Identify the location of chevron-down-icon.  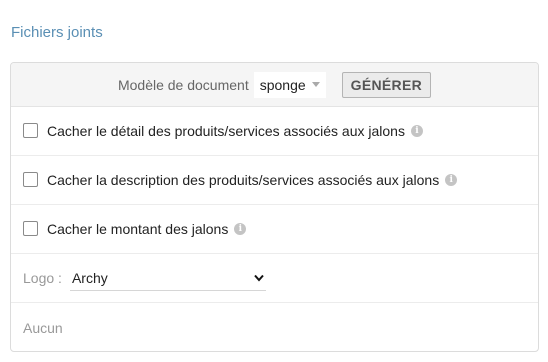
(259, 278).